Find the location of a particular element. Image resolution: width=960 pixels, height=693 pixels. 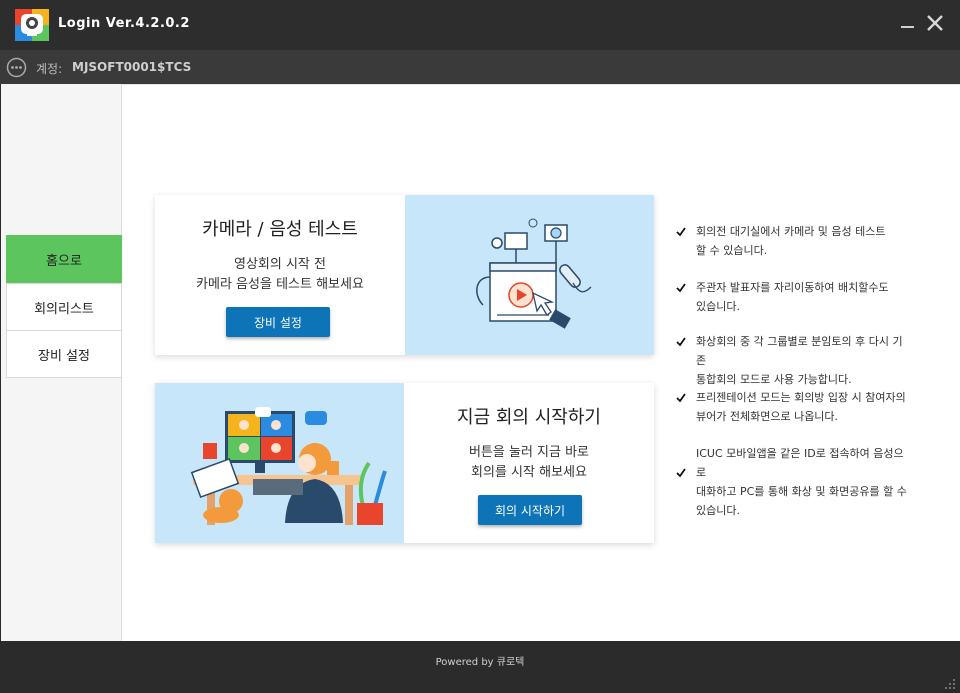

start-meeting-desc-2: 회의를 시작 해보세요 is located at coordinates (529, 472).